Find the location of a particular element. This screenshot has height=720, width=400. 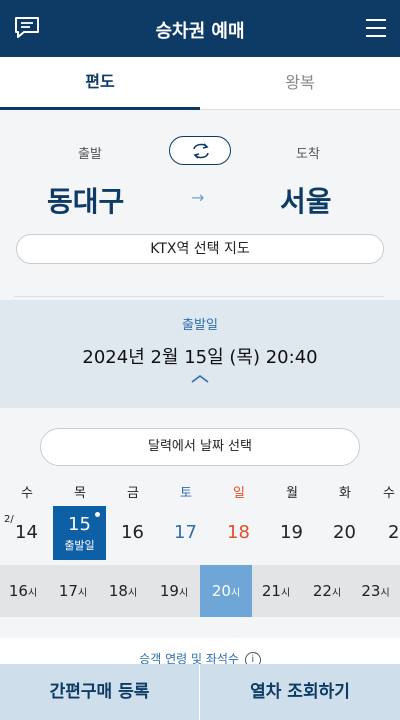

departure-day-badge: 출발일 is located at coordinates (79, 545).